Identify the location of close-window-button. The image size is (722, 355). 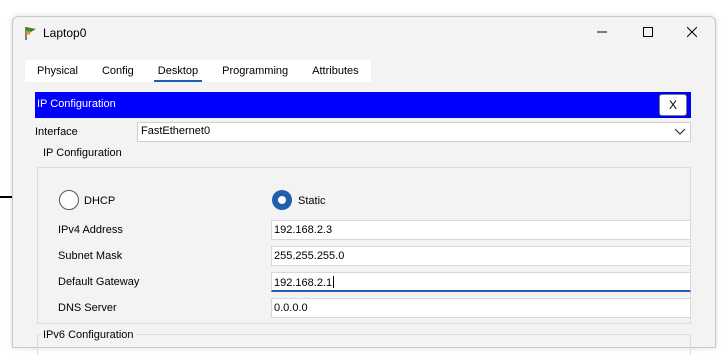
(692, 32).